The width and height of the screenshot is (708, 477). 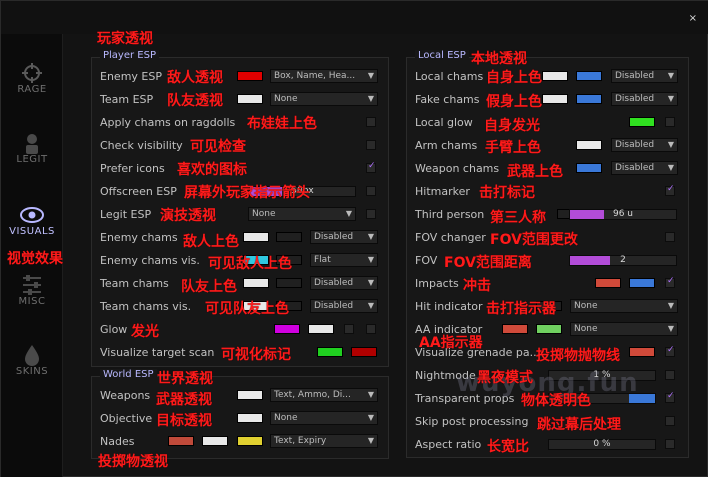 What do you see at coordinates (450, 214) in the screenshot?
I see `third-person-label: Third person` at bounding box center [450, 214].